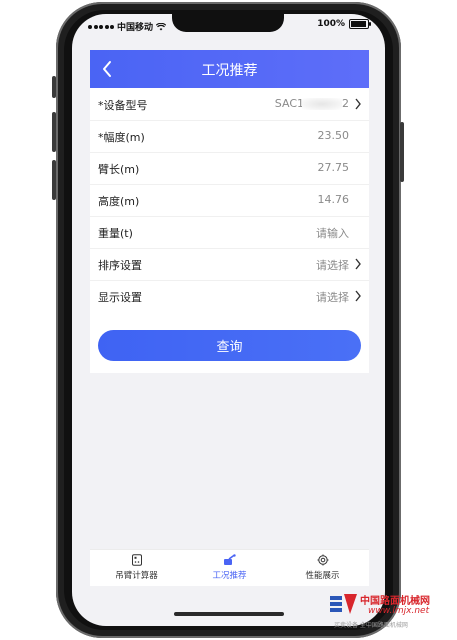  Describe the element at coordinates (229, 264) in the screenshot. I see `row-sort-settings: 排序设置 请选择` at that location.